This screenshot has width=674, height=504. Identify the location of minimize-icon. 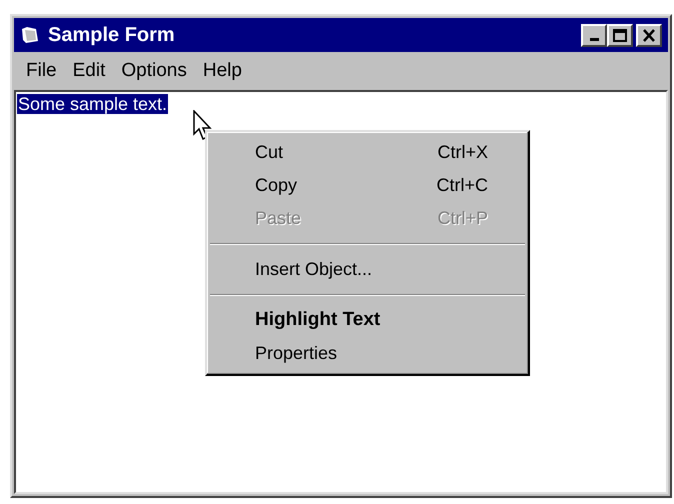
(594, 39).